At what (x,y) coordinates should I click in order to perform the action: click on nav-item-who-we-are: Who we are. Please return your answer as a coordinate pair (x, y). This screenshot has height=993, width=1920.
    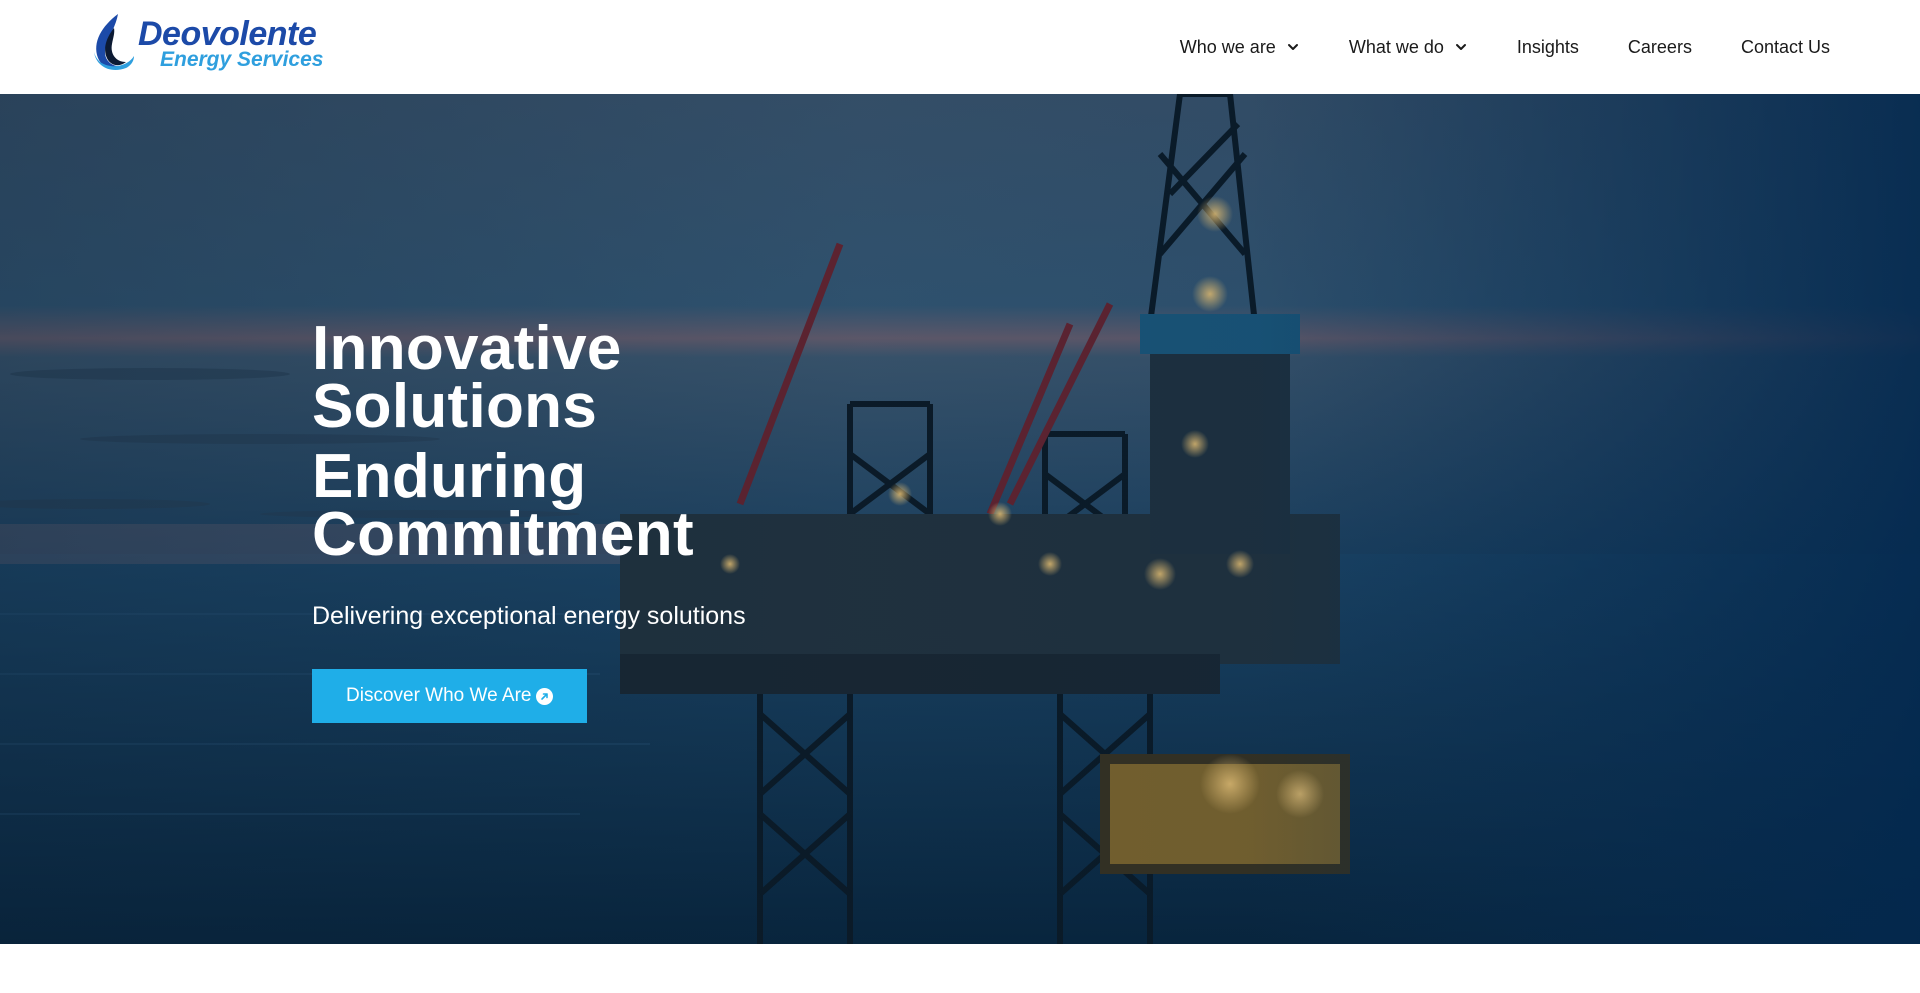
    Looking at the image, I should click on (1240, 47).